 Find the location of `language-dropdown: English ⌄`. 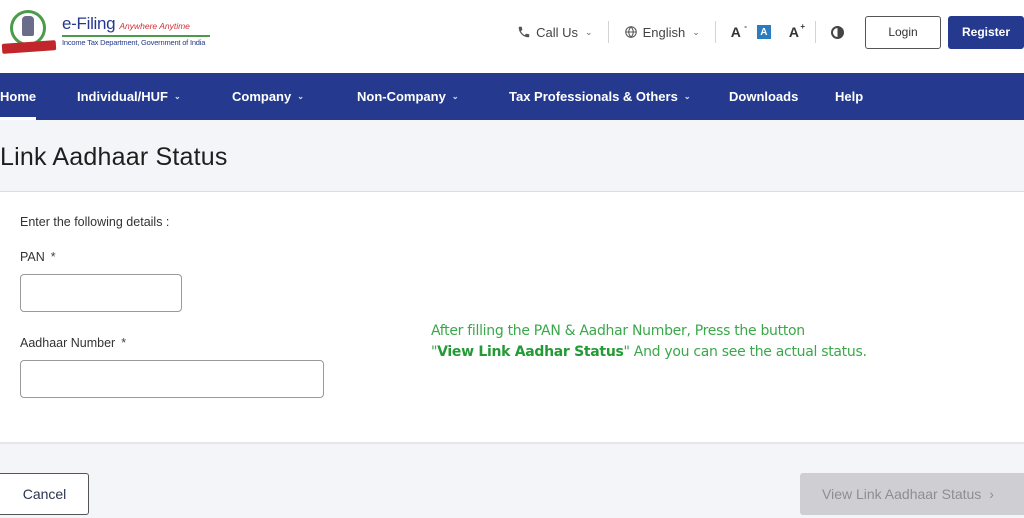

language-dropdown: English ⌄ is located at coordinates (662, 32).